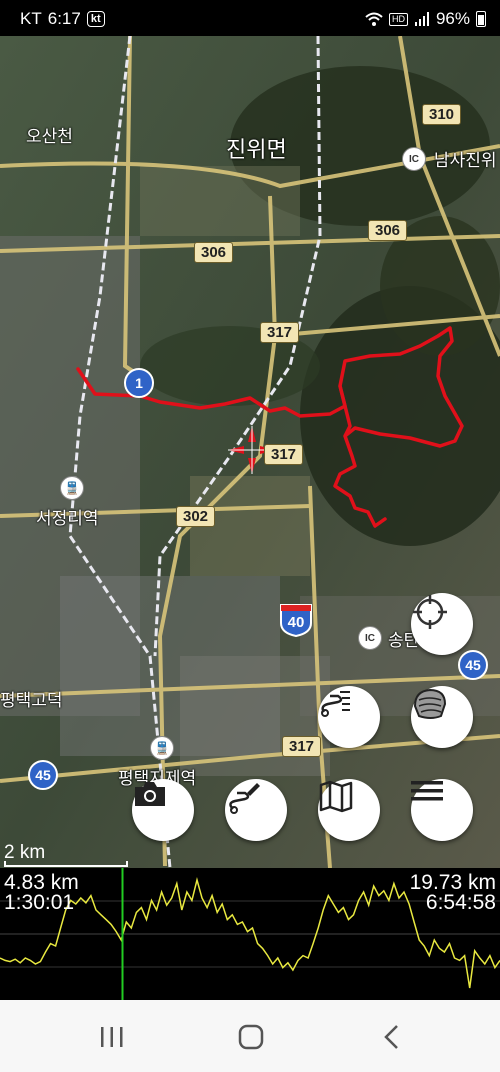  What do you see at coordinates (442, 810) in the screenshot?
I see `menu-button` at bounding box center [442, 810].